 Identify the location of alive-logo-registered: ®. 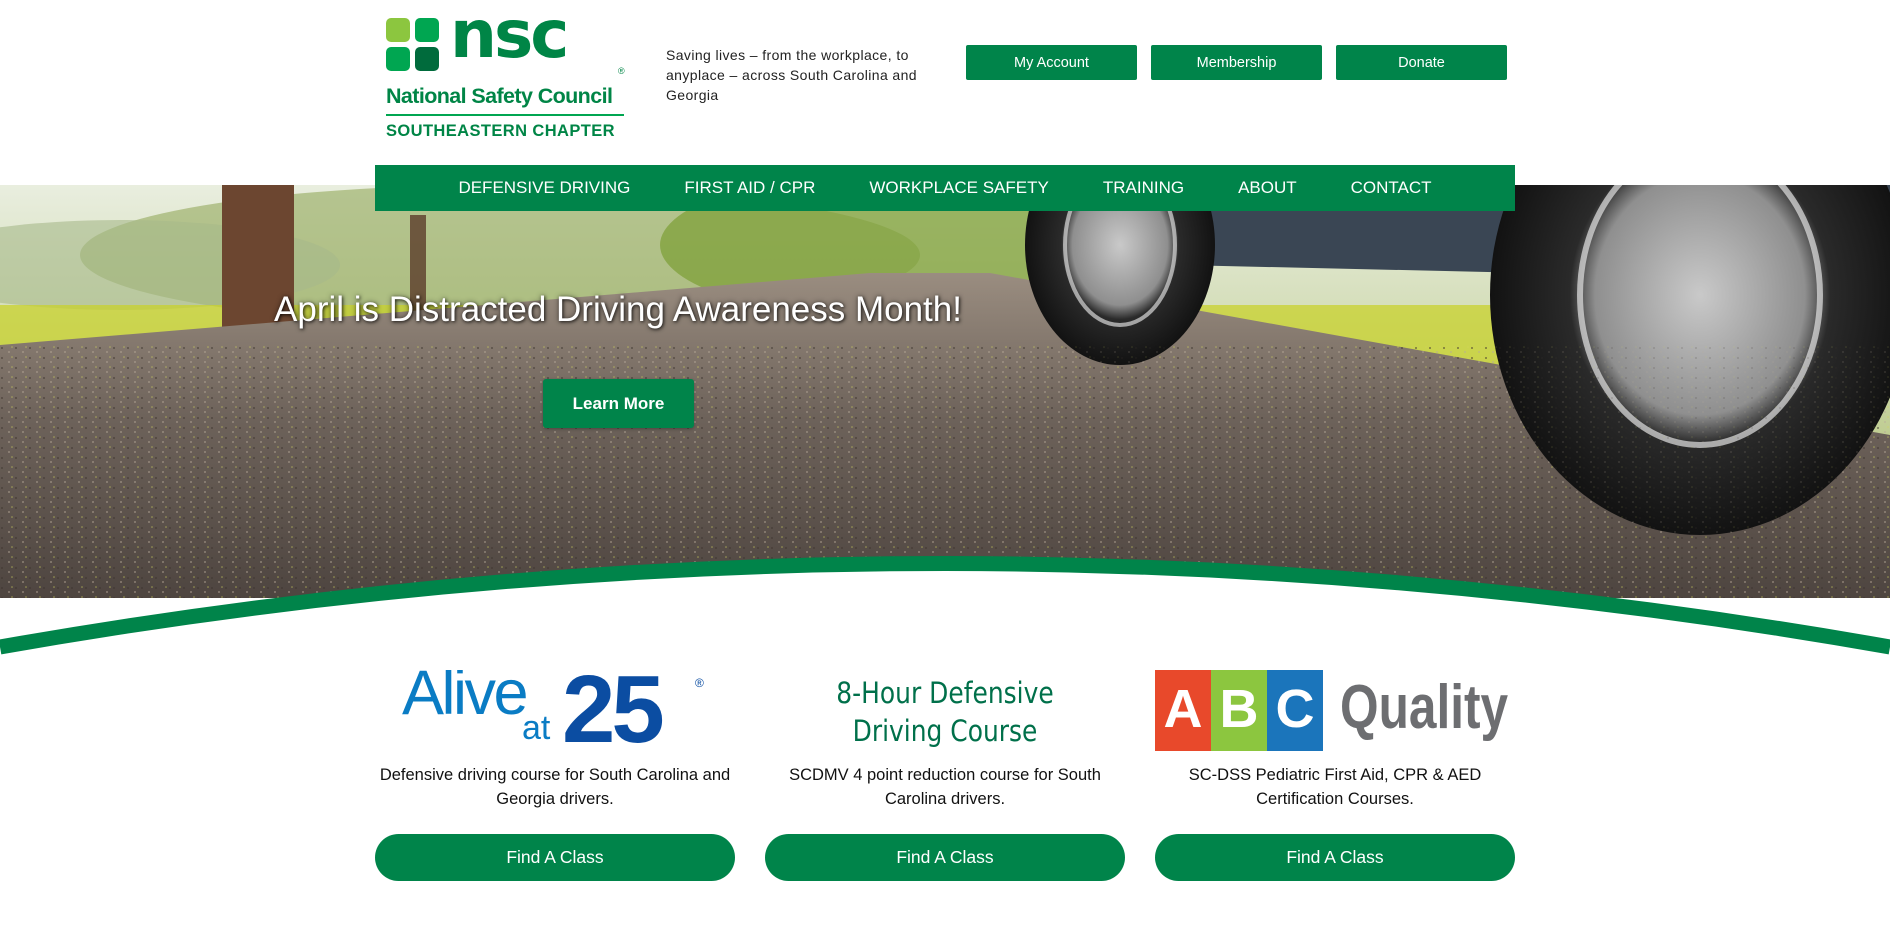
(699, 683).